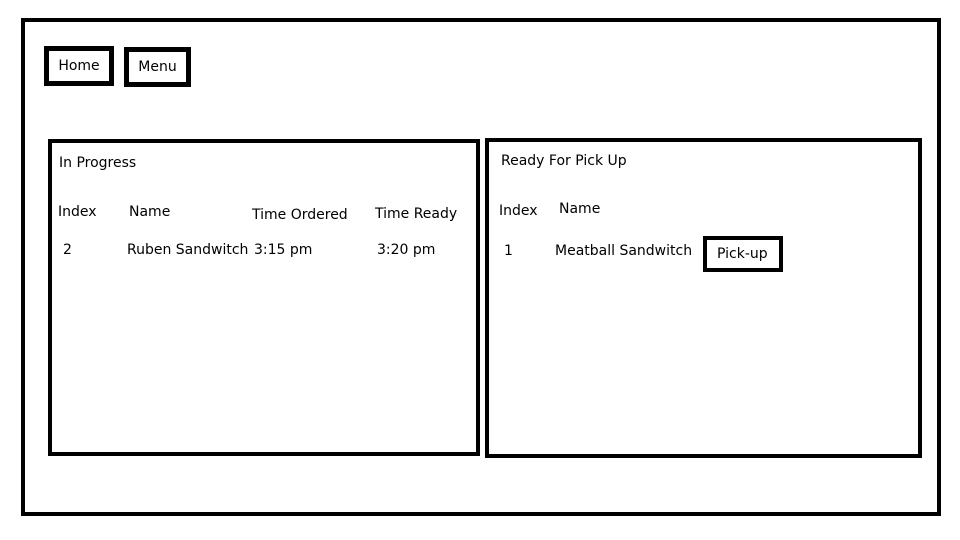 The height and width of the screenshot is (540, 960). Describe the element at coordinates (564, 161) in the screenshot. I see `ready-title: Ready For Pick Up` at that location.